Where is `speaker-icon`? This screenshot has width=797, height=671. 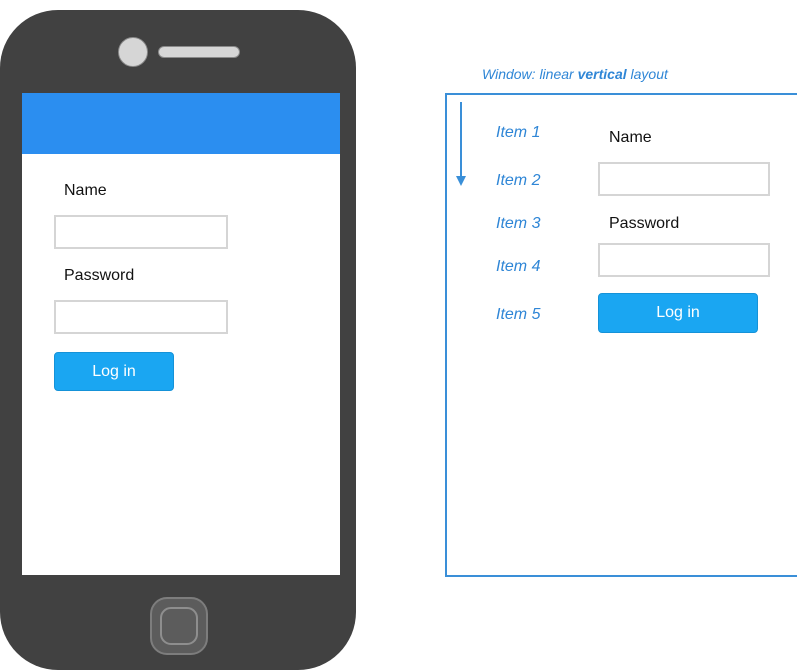
speaker-icon is located at coordinates (199, 52).